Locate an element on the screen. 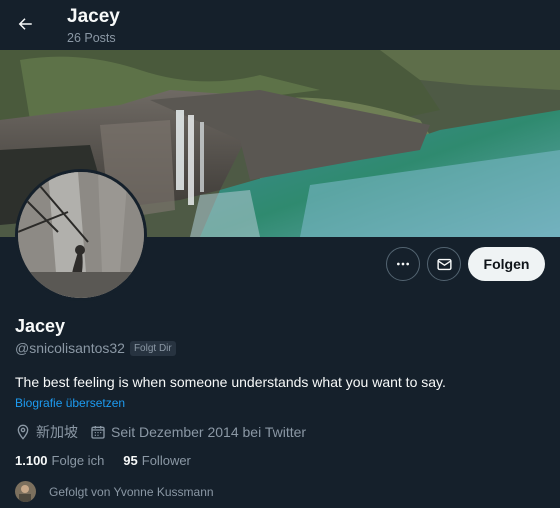  avatar-image is located at coordinates (81, 235).